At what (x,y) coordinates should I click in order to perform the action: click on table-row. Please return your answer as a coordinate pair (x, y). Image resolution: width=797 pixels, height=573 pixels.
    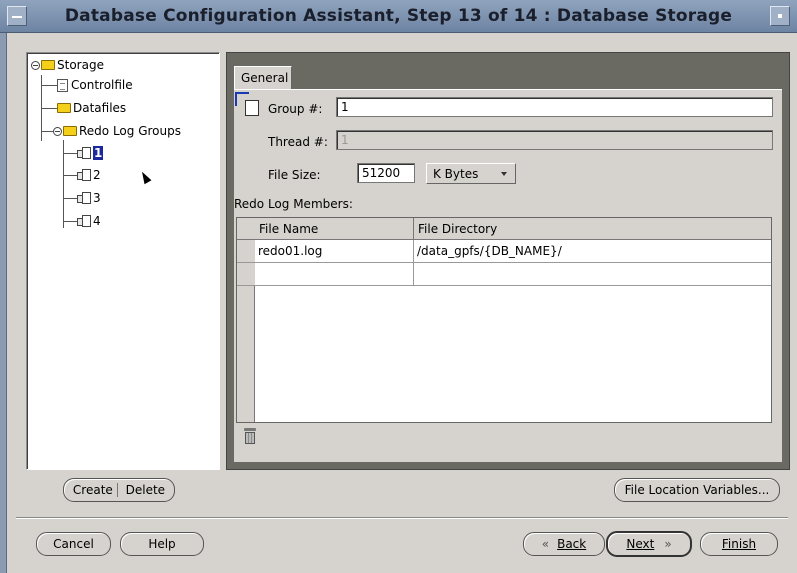
    Looking at the image, I should click on (513, 274).